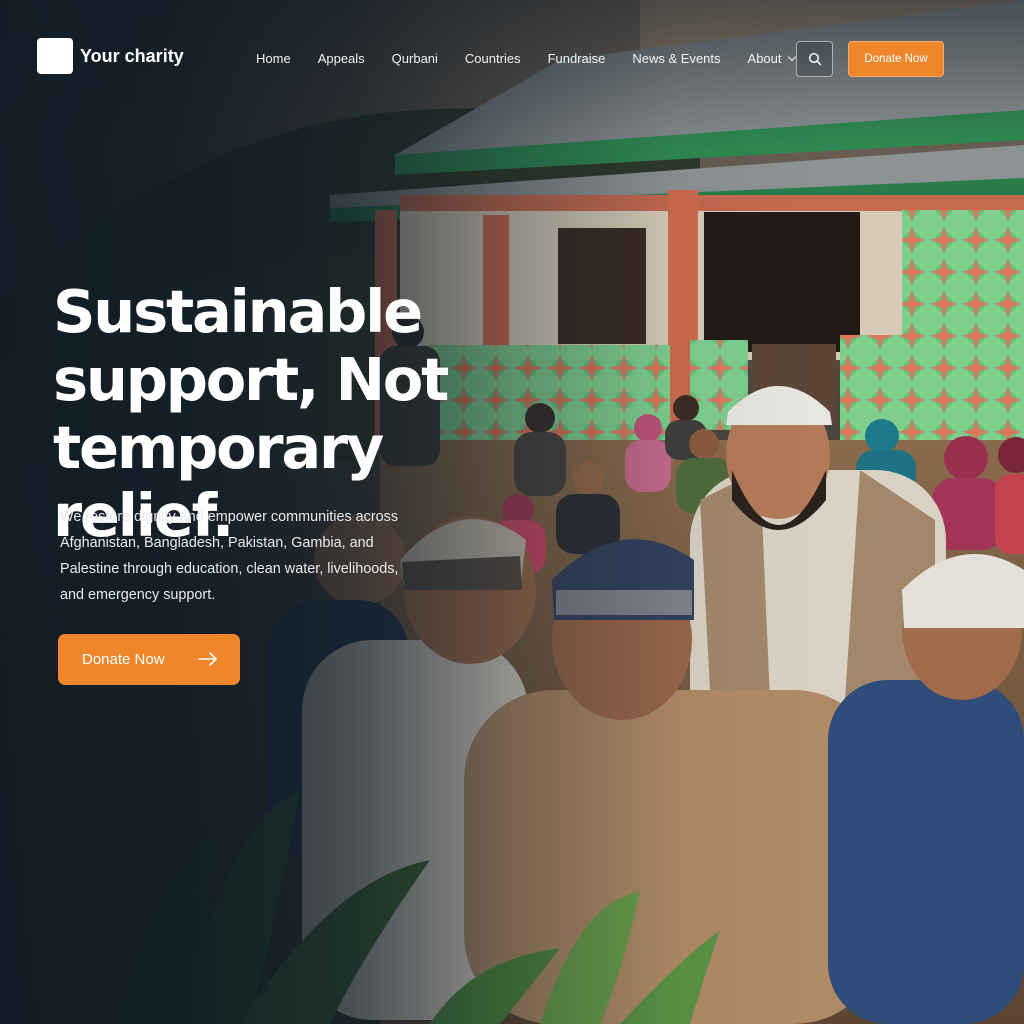  What do you see at coordinates (132, 55) in the screenshot?
I see `brand-name: Your charity` at bounding box center [132, 55].